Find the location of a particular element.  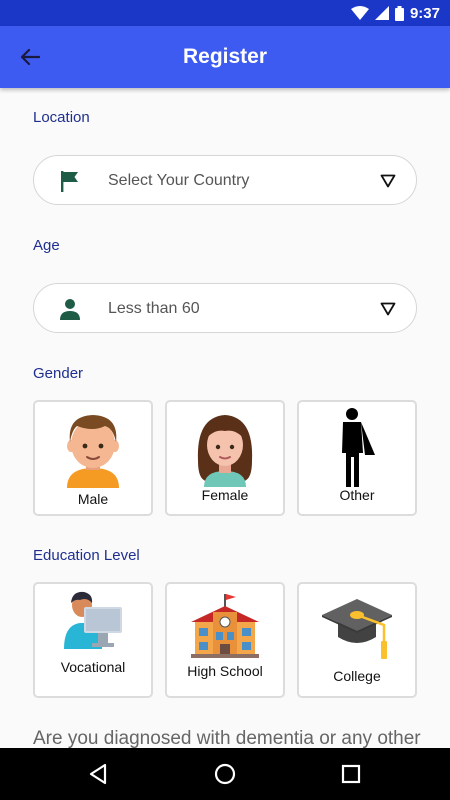

age-dropdown-value: Less than 60 is located at coordinates (154, 308).